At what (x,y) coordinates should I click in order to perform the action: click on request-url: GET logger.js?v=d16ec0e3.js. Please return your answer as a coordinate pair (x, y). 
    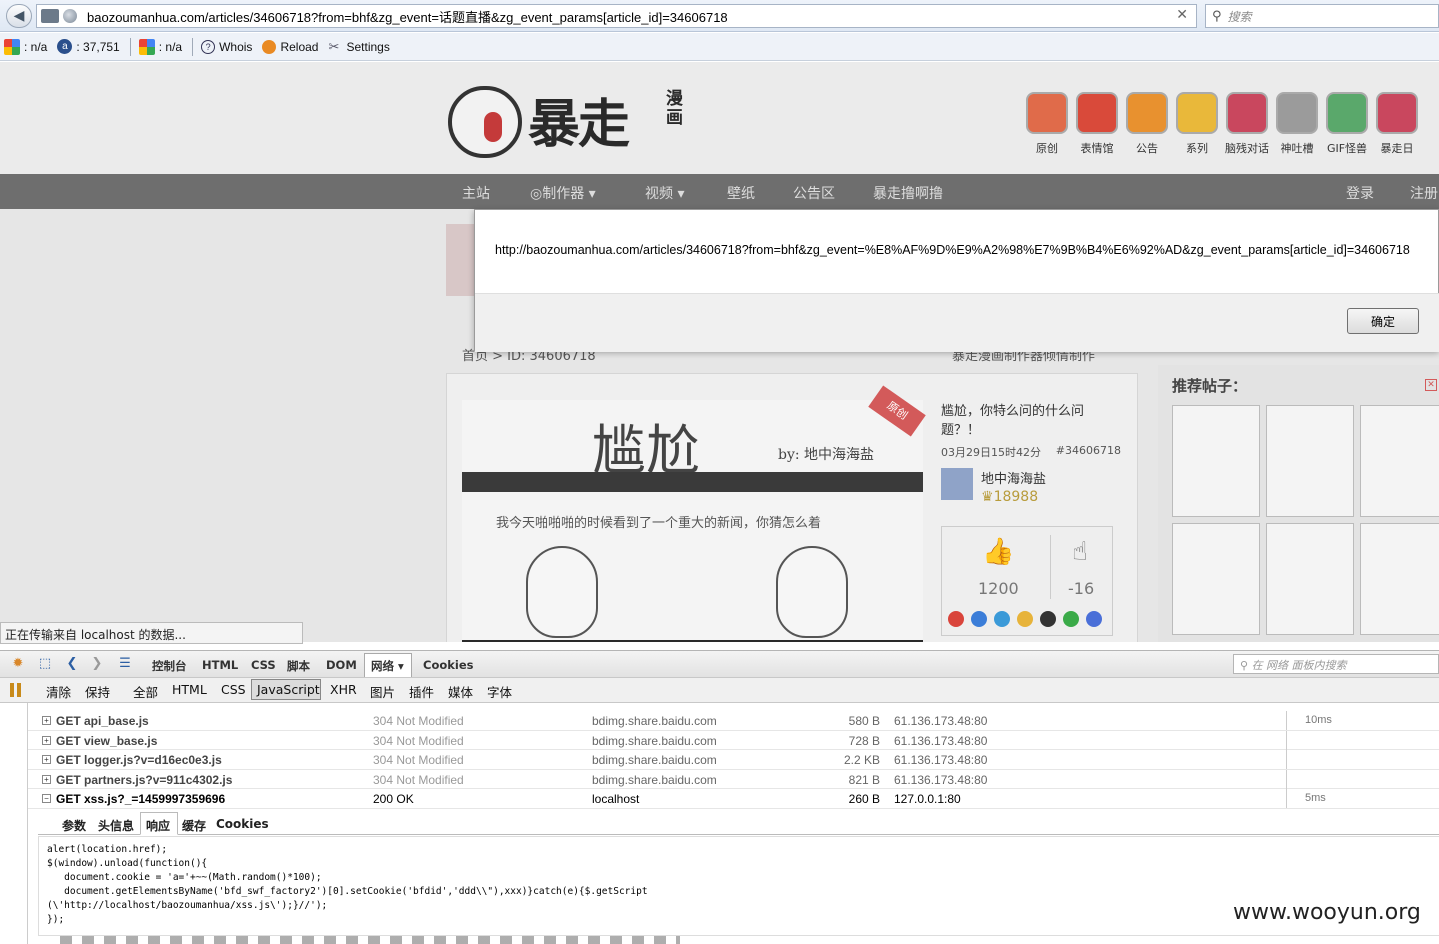
    Looking at the image, I should click on (139, 760).